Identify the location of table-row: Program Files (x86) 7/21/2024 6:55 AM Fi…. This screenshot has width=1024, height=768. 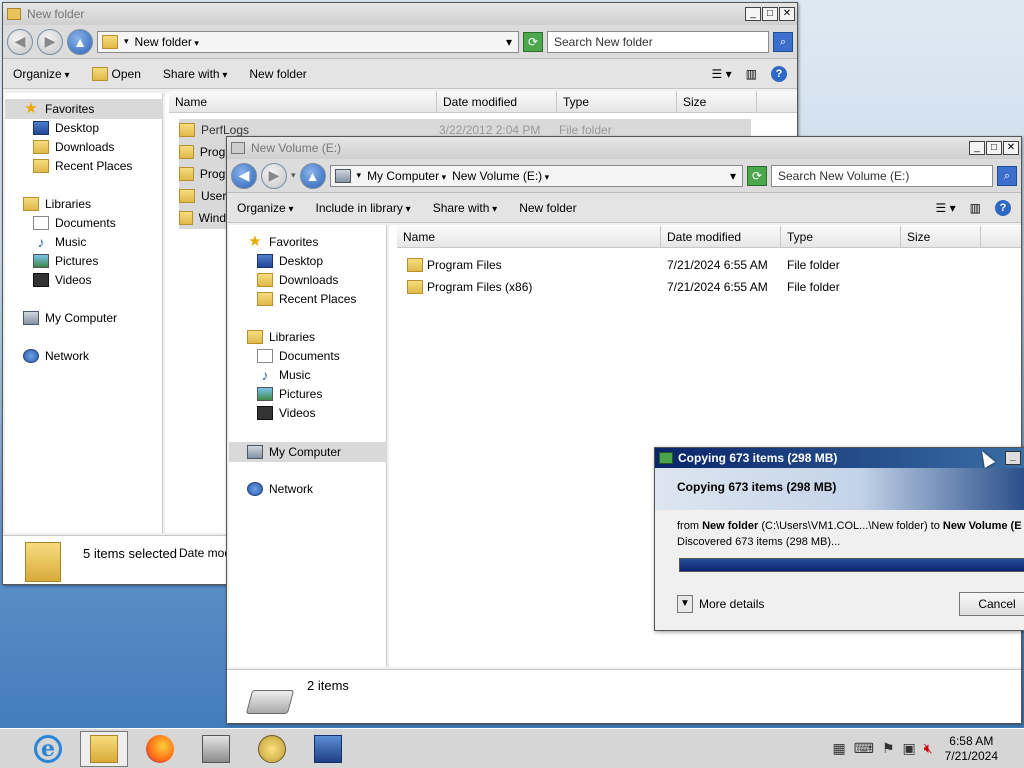
(637, 287).